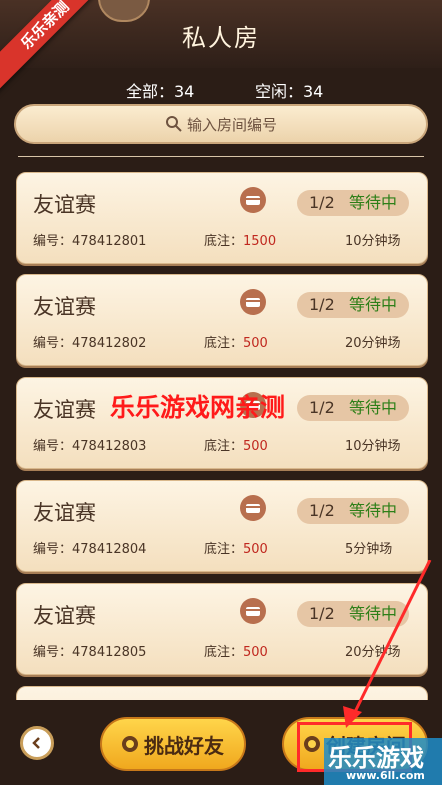 Image resolution: width=442 pixels, height=785 pixels. Describe the element at coordinates (369, 549) in the screenshot. I see `room-duration: 5分钟场` at that location.